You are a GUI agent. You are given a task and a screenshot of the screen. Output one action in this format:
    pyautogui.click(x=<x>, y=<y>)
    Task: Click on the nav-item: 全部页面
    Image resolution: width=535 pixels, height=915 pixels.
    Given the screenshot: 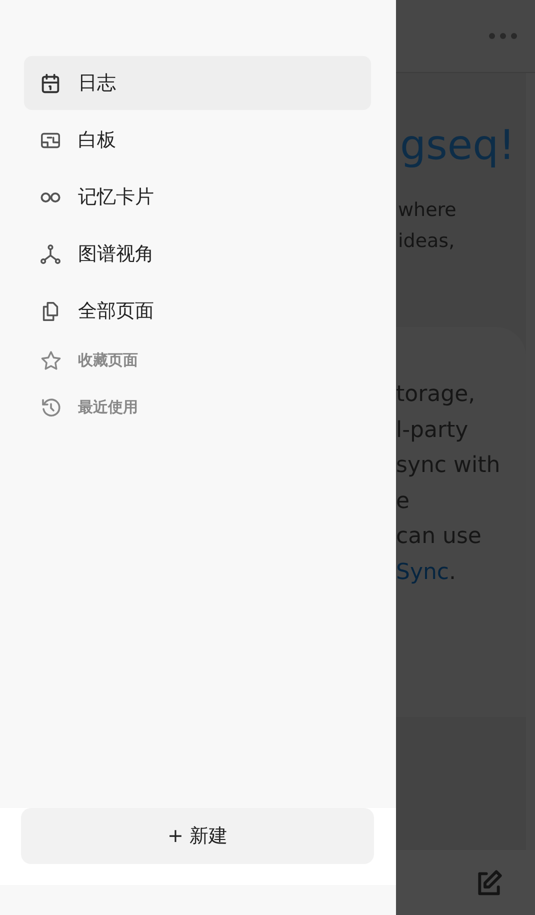 What is the action you would take?
    pyautogui.click(x=197, y=311)
    